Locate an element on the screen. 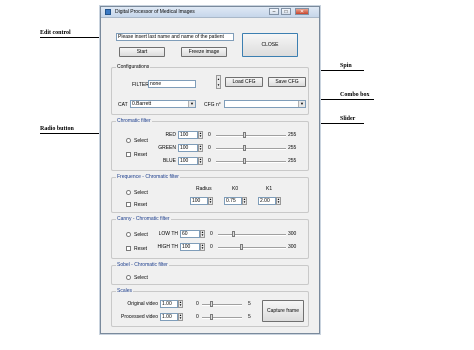  radius-spin: ▲ ▼ is located at coordinates (210, 201).